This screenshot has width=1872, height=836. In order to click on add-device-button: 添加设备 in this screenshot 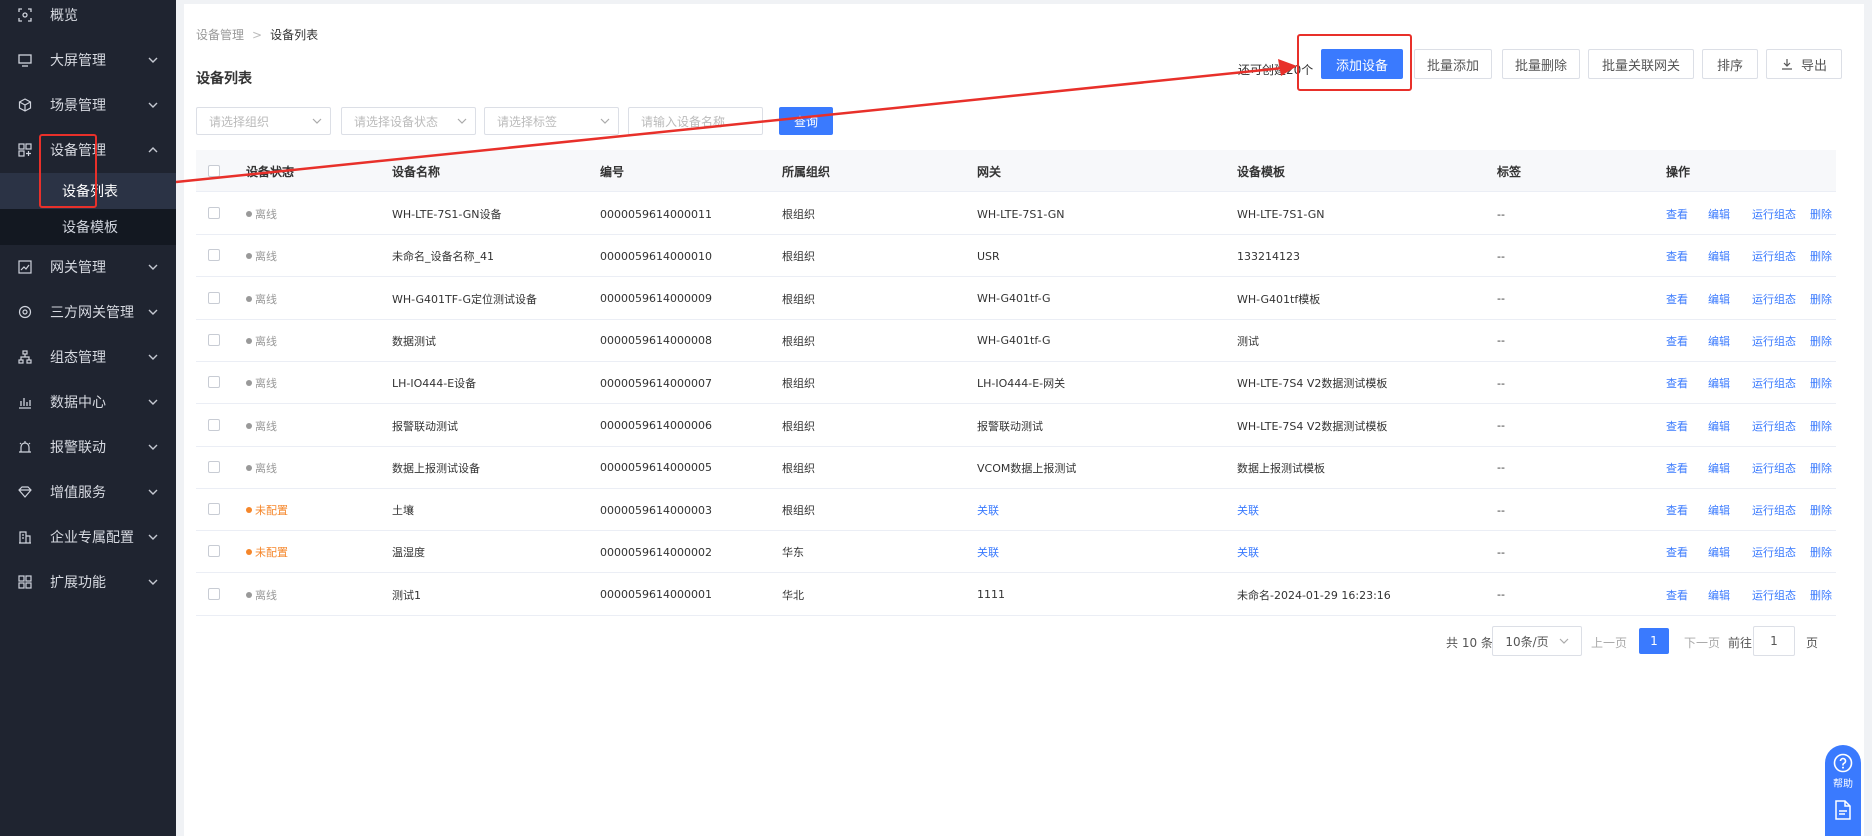, I will do `click(1362, 64)`.